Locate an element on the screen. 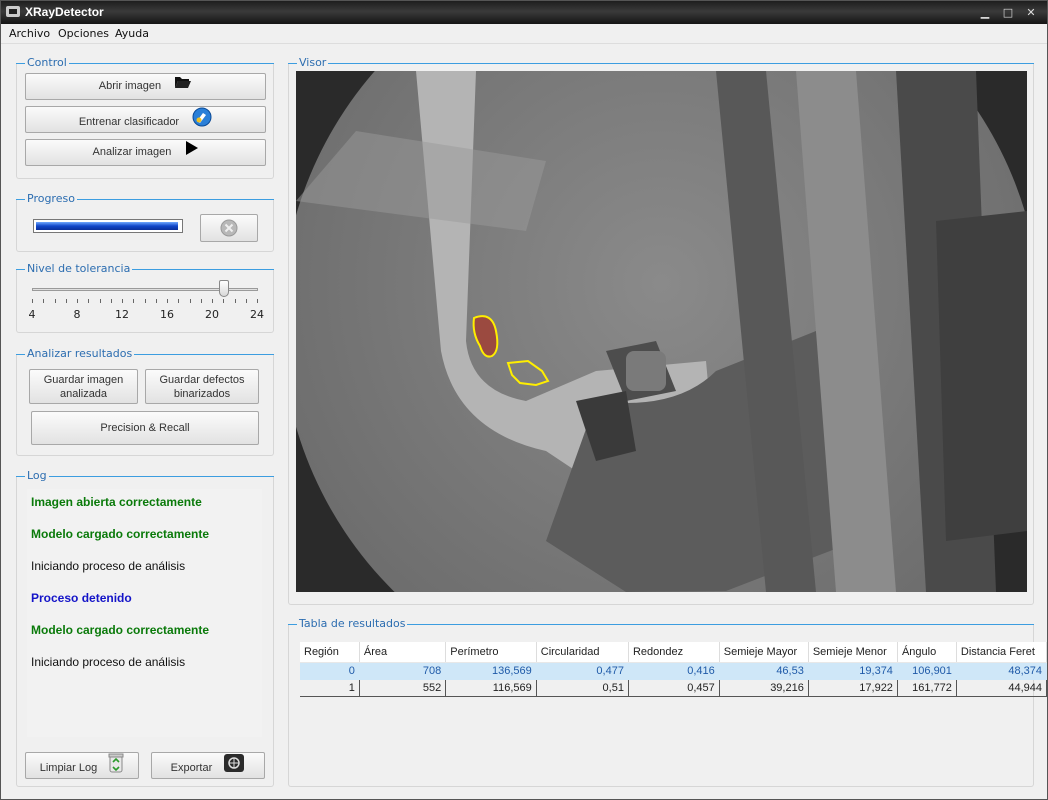 This screenshot has width=1048, height=800. table-header-cell: Perímetro is located at coordinates (491, 652).